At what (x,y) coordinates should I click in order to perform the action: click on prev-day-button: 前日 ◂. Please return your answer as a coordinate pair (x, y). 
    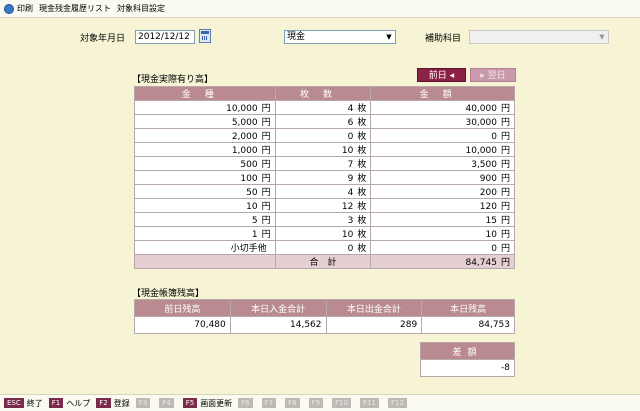
    Looking at the image, I should click on (441, 75).